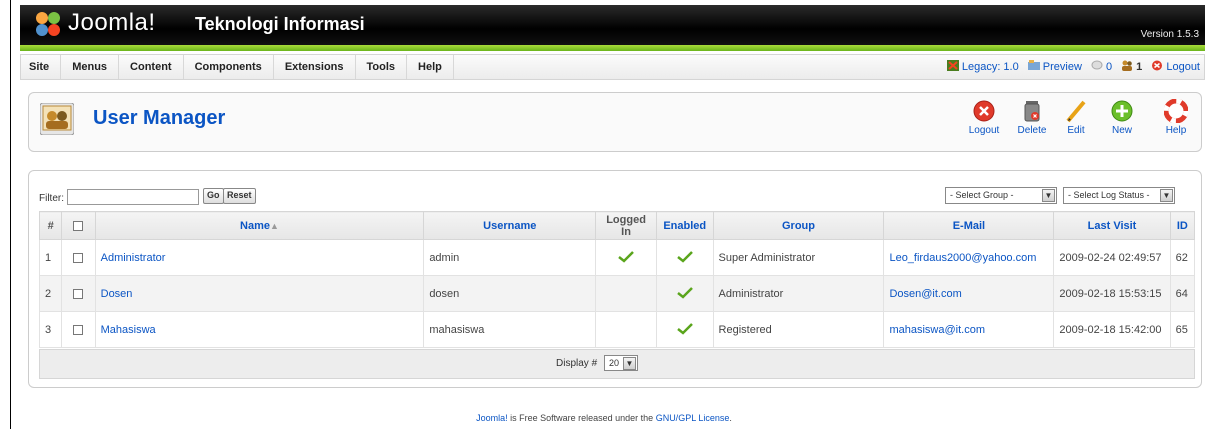 The height and width of the screenshot is (429, 1208). I want to click on group-cell: Super Administrator, so click(798, 257).